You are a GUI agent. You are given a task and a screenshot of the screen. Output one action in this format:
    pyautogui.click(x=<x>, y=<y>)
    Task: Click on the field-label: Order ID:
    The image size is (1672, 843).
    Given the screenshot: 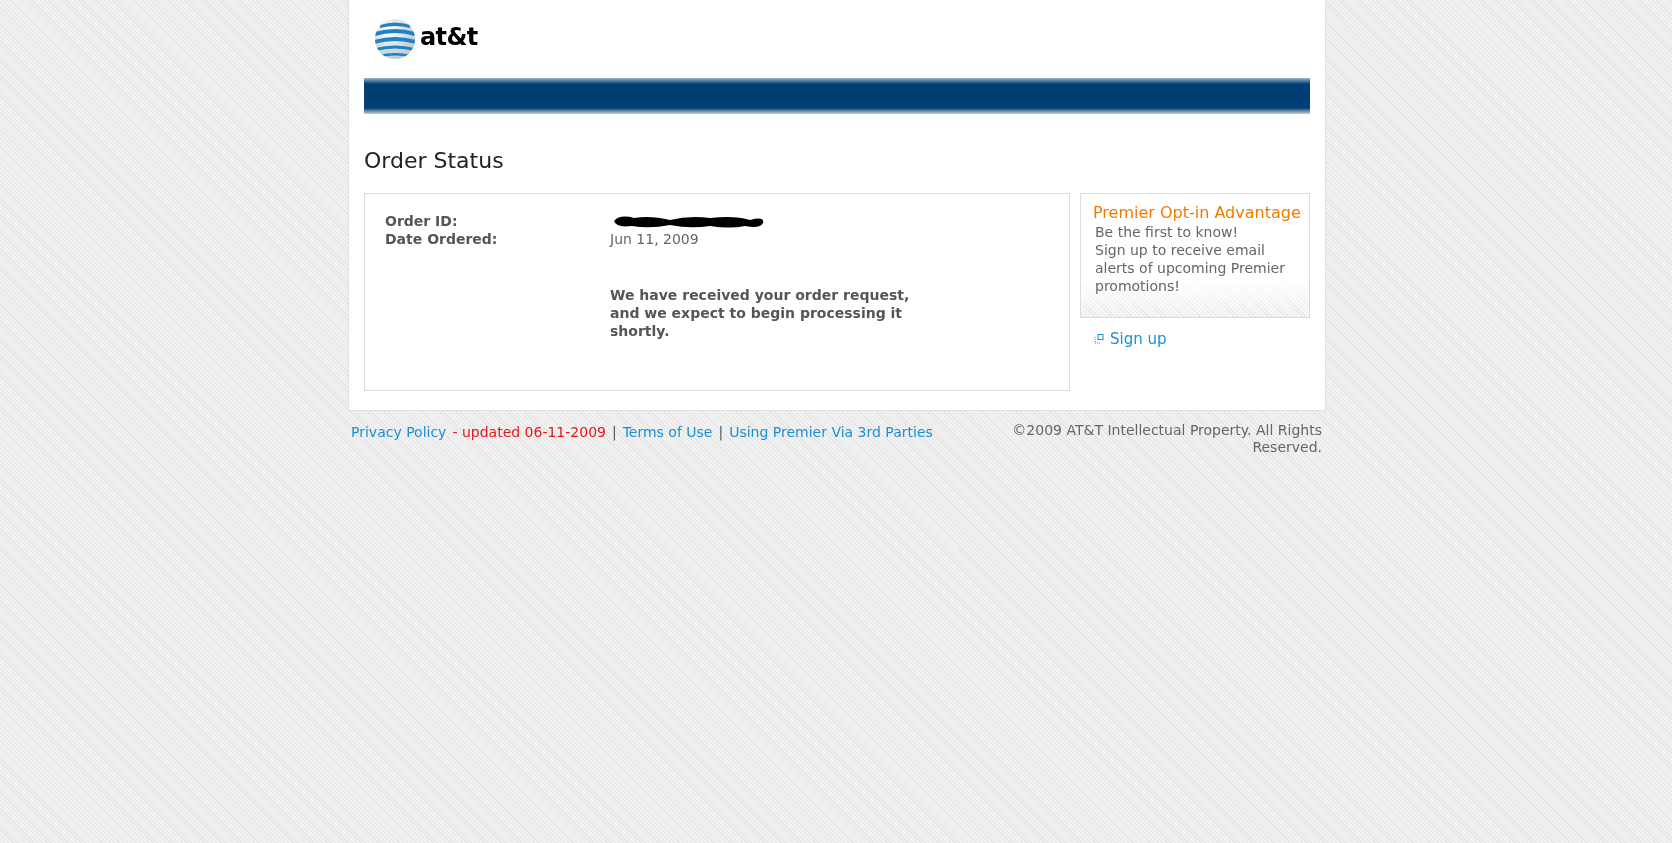 What is the action you would take?
    pyautogui.click(x=422, y=221)
    